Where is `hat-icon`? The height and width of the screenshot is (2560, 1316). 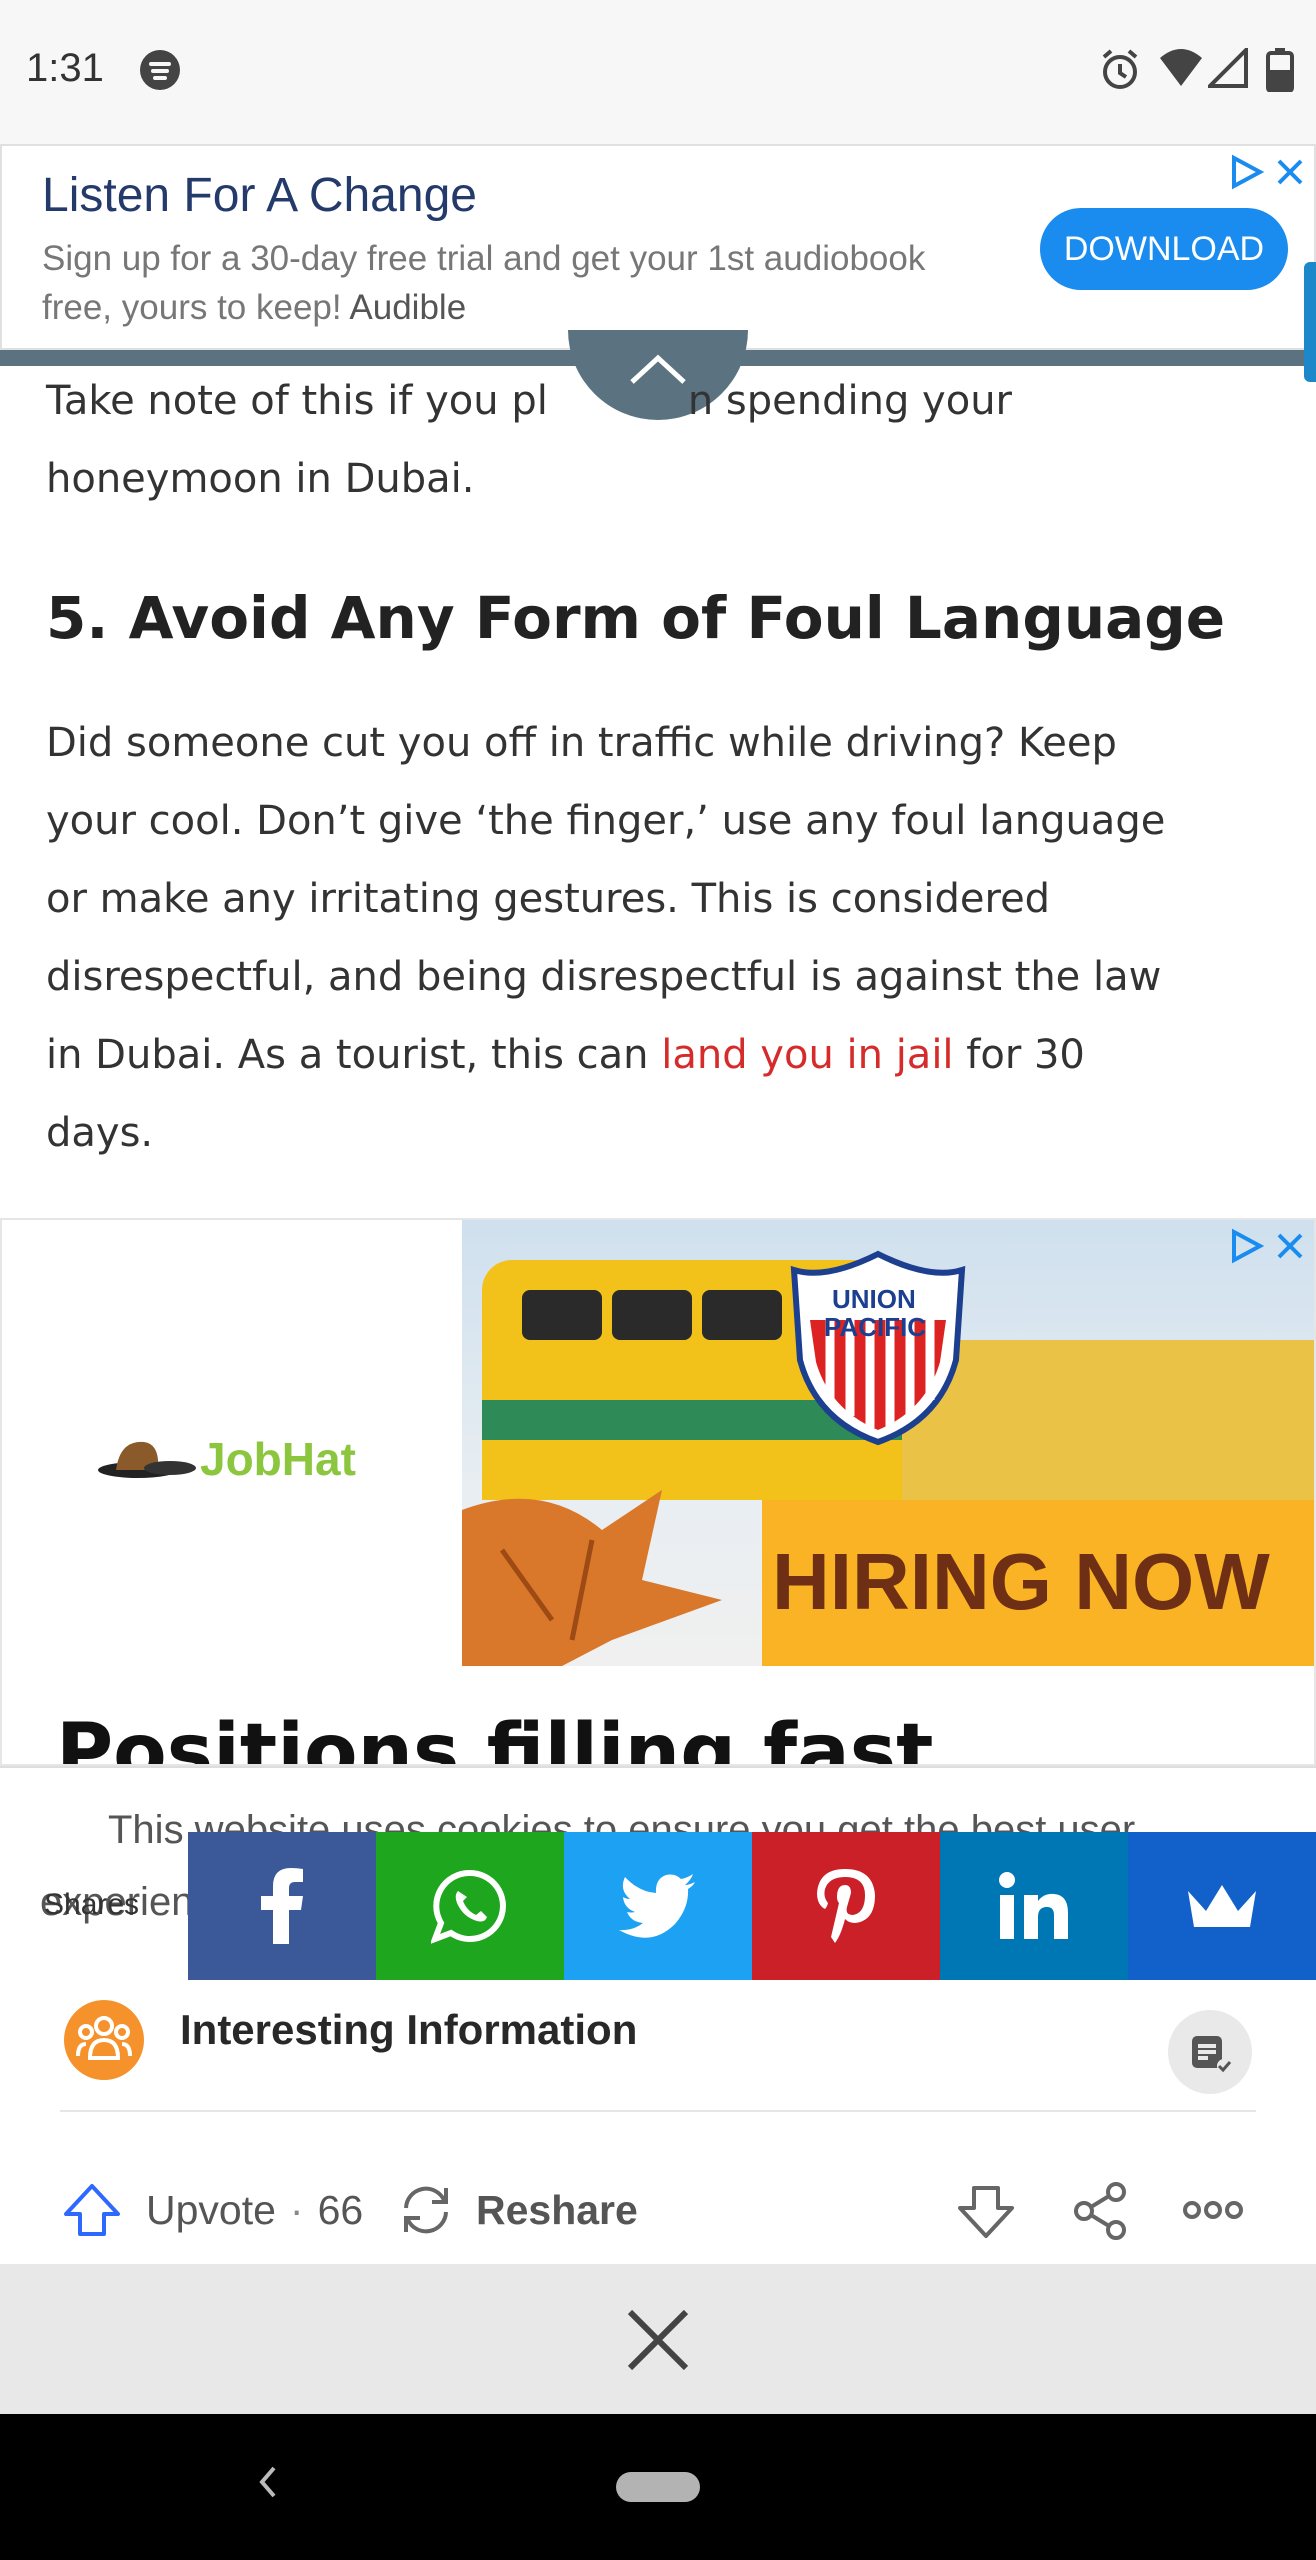
hat-icon is located at coordinates (147, 1459).